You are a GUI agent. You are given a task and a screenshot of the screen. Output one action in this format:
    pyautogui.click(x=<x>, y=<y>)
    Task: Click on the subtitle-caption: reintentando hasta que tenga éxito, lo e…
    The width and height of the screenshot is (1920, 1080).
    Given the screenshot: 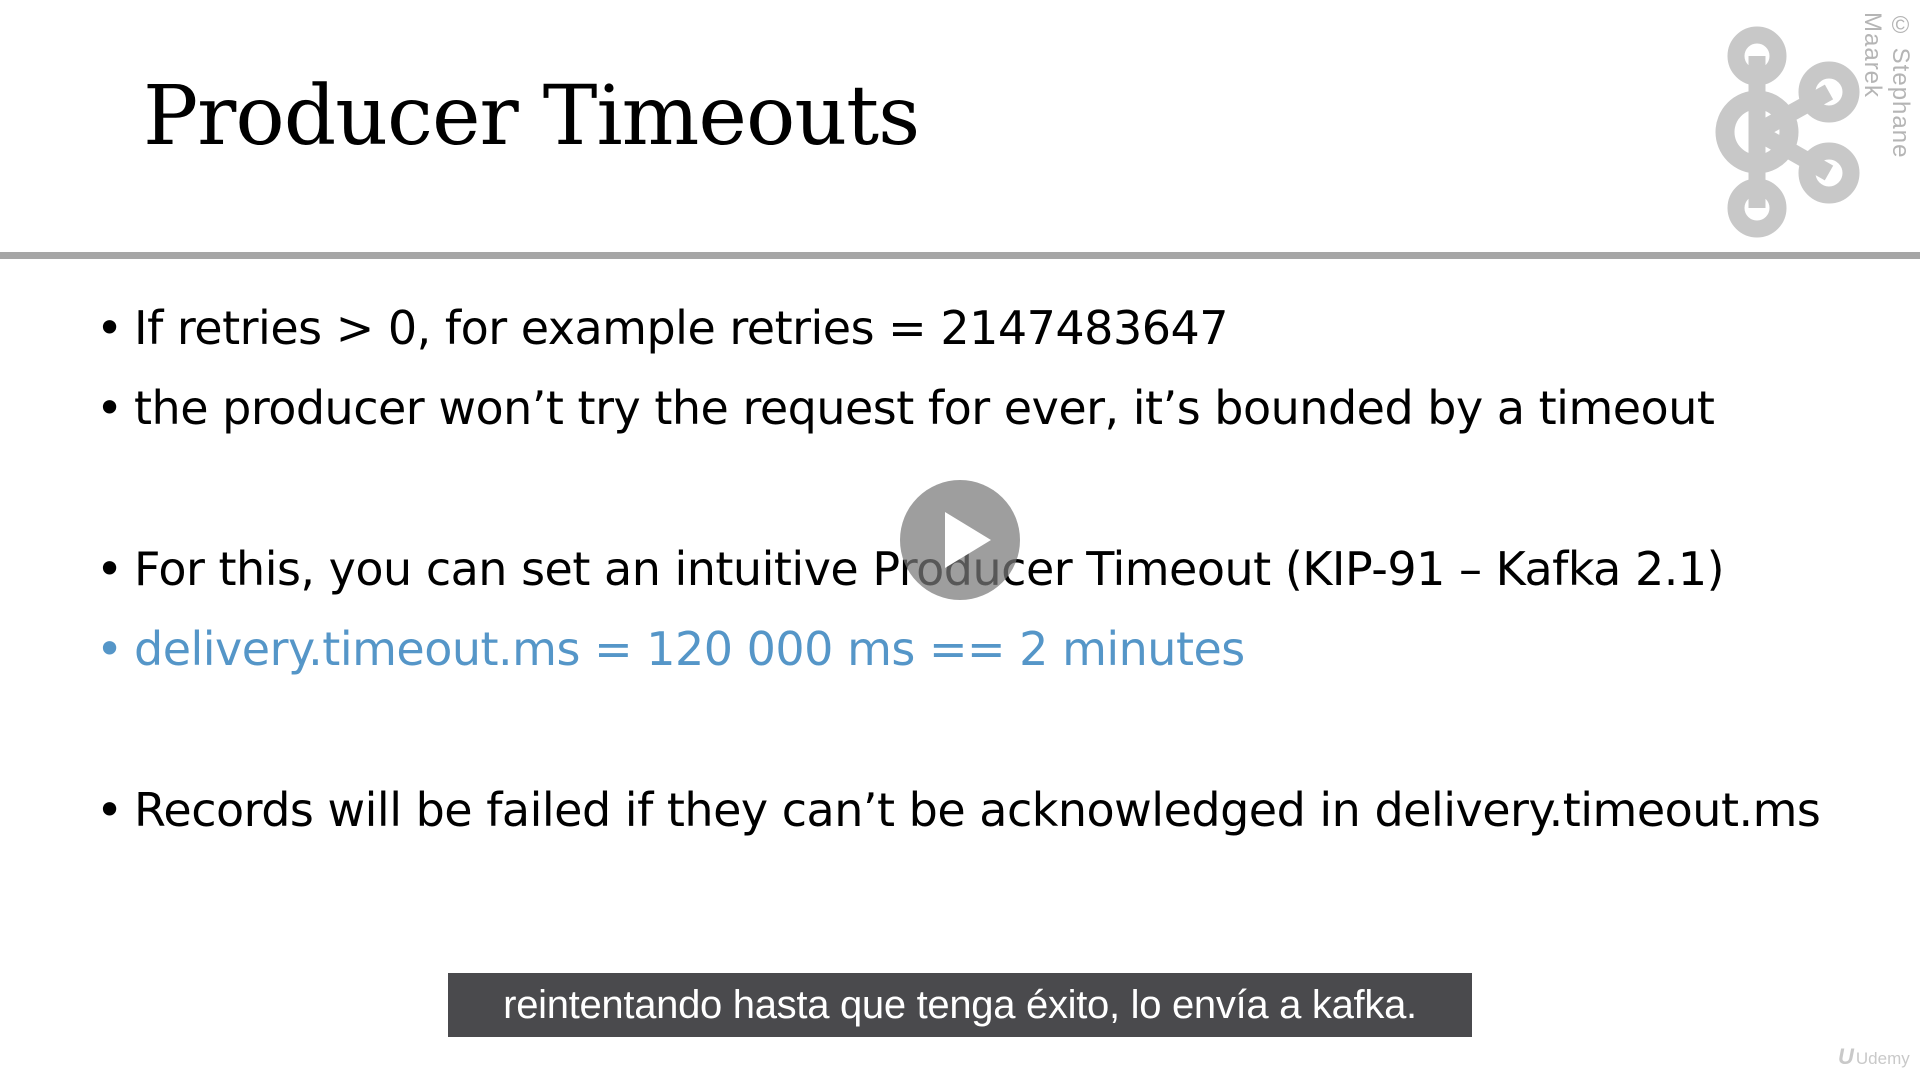 What is the action you would take?
    pyautogui.click(x=960, y=1005)
    